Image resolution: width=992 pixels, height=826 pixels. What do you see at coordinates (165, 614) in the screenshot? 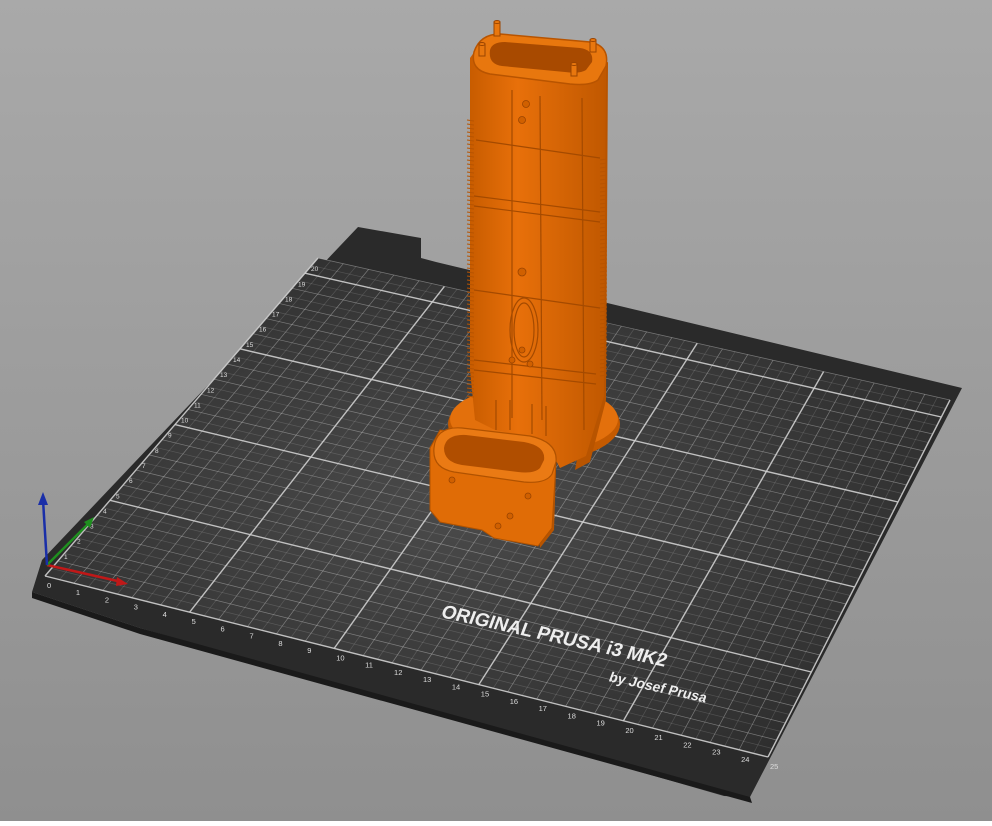
I see `x-tick-label: 4` at bounding box center [165, 614].